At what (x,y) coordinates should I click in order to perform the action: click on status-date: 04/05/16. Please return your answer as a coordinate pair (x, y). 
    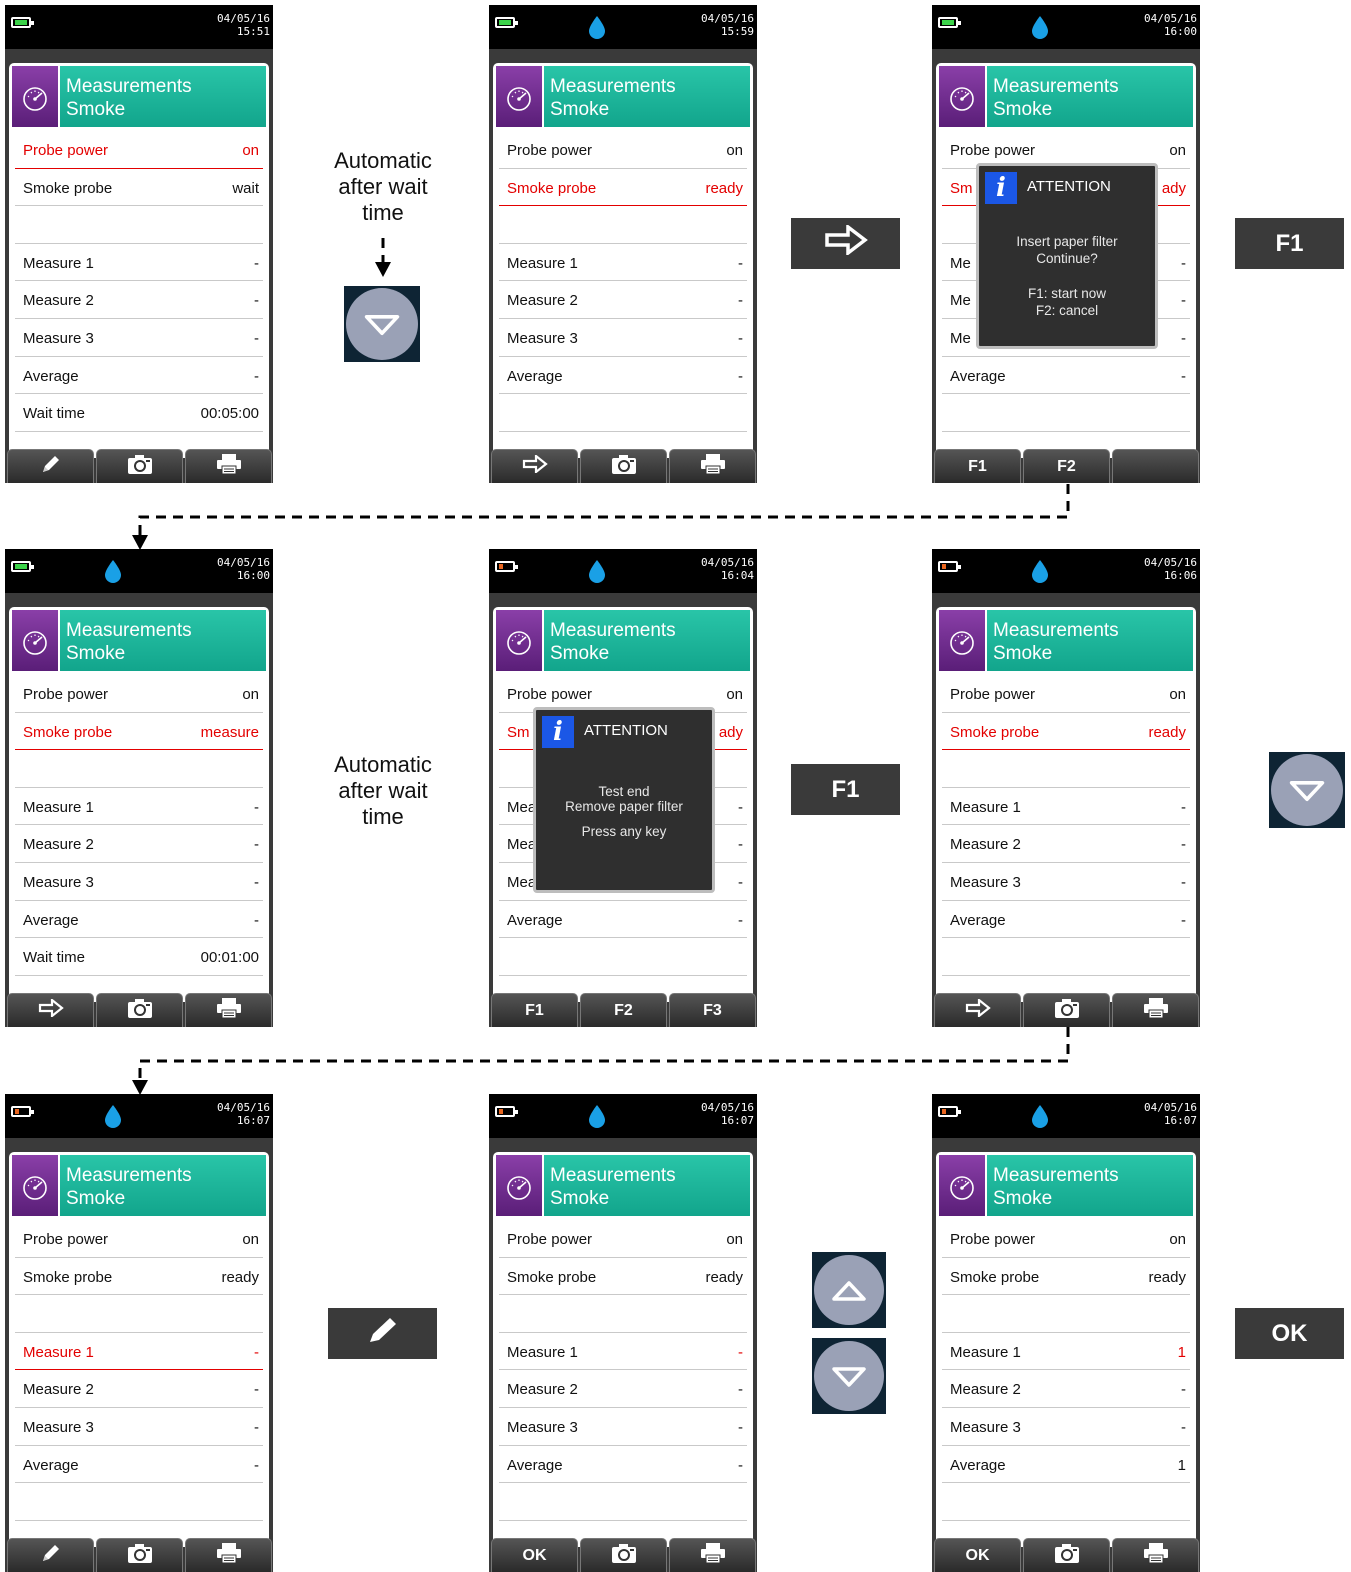
    Looking at the image, I should click on (727, 18).